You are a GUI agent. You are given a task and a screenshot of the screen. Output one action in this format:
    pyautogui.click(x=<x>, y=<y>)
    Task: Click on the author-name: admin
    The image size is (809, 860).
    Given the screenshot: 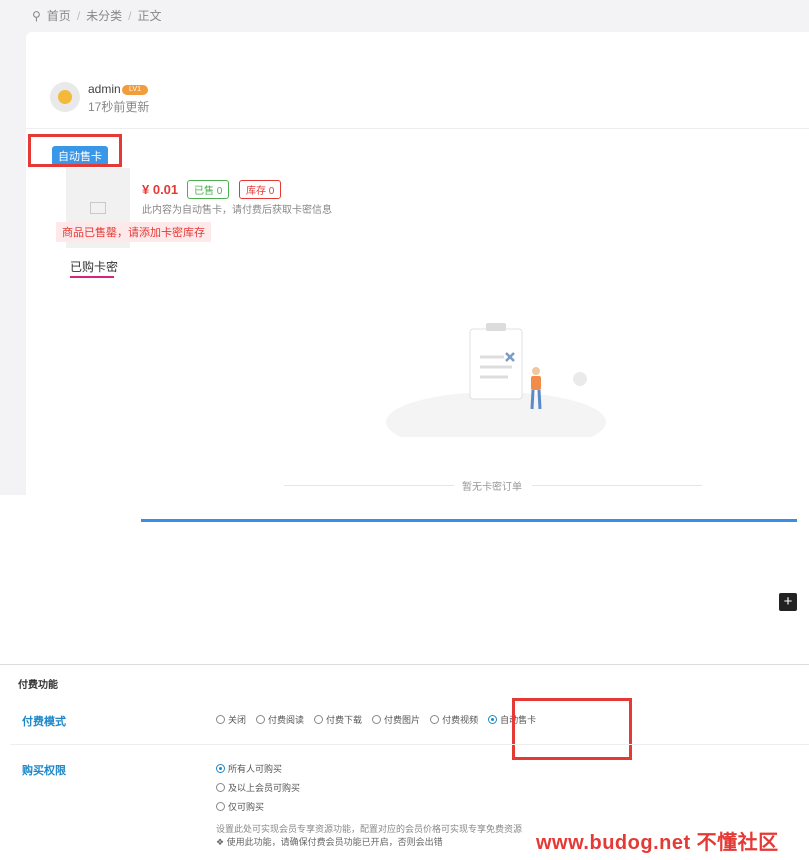 What is the action you would take?
    pyautogui.click(x=104, y=89)
    